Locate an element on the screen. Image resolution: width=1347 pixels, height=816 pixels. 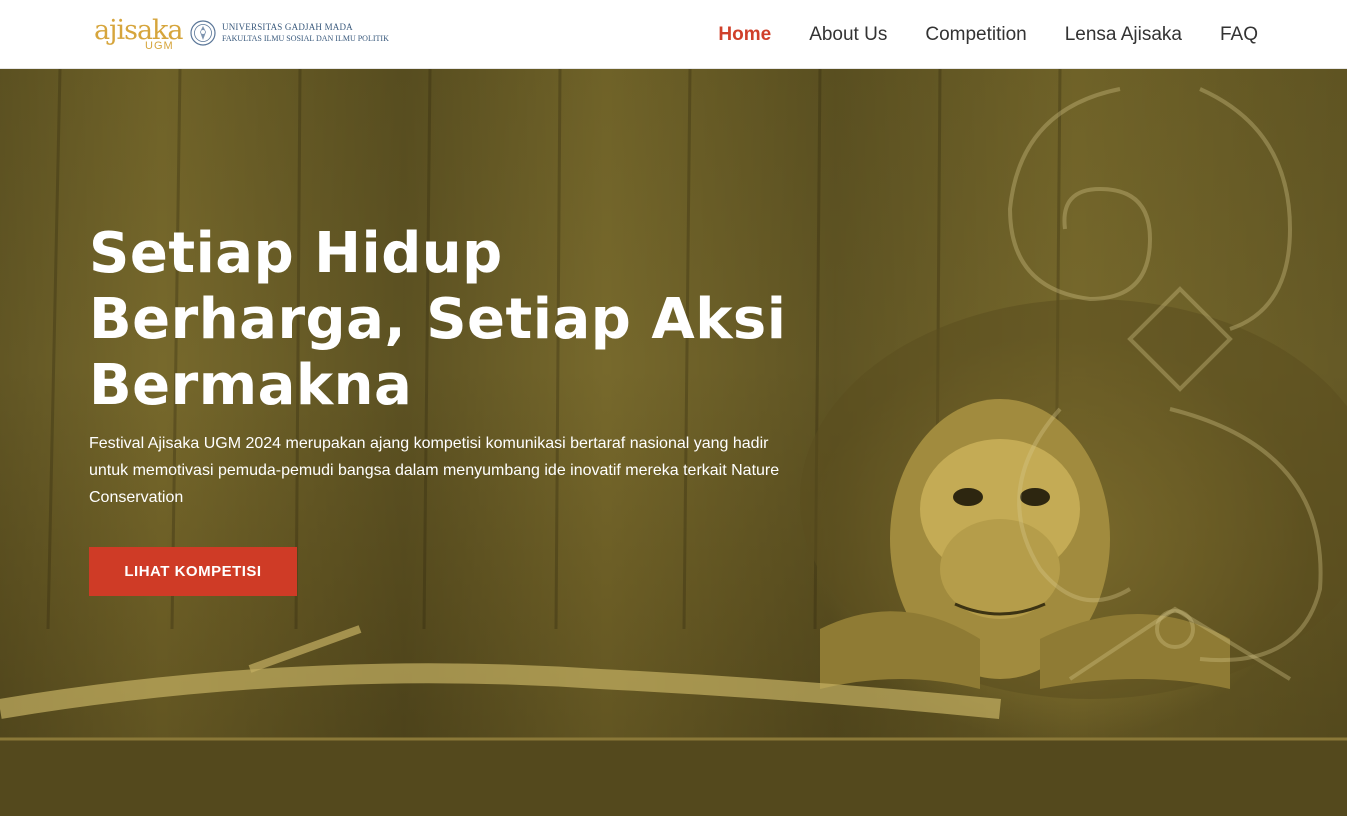
hero-title-line-3: Bermakna is located at coordinates (251, 385).